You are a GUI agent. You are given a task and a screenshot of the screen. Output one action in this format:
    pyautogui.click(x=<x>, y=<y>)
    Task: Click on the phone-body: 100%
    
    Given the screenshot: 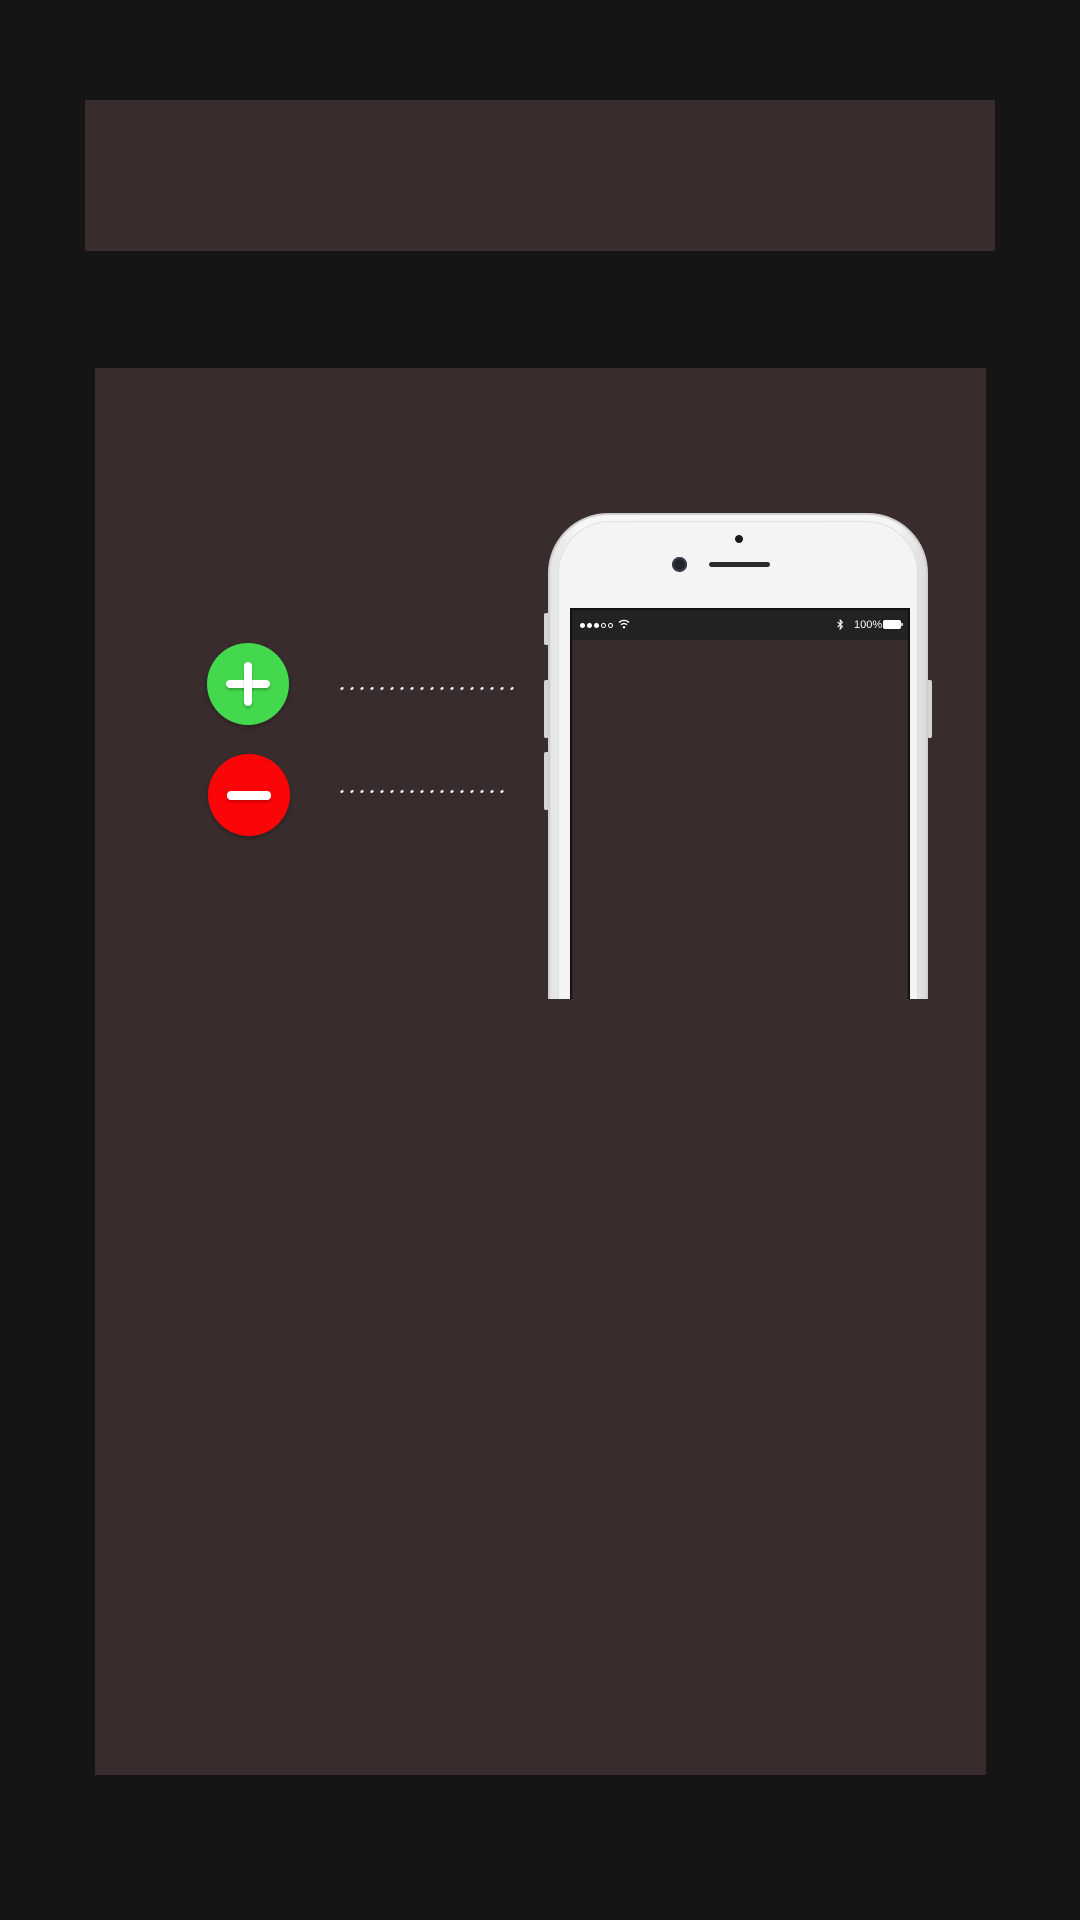 What is the action you would take?
    pyautogui.click(x=738, y=756)
    